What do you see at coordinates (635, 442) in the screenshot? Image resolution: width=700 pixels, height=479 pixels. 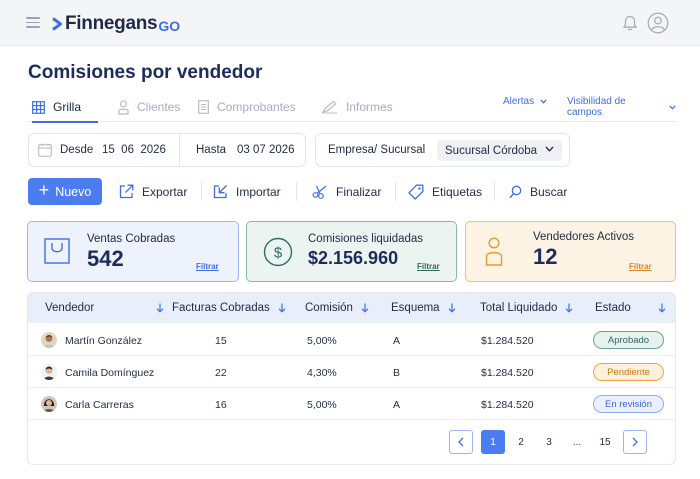 I see `next-page-button` at bounding box center [635, 442].